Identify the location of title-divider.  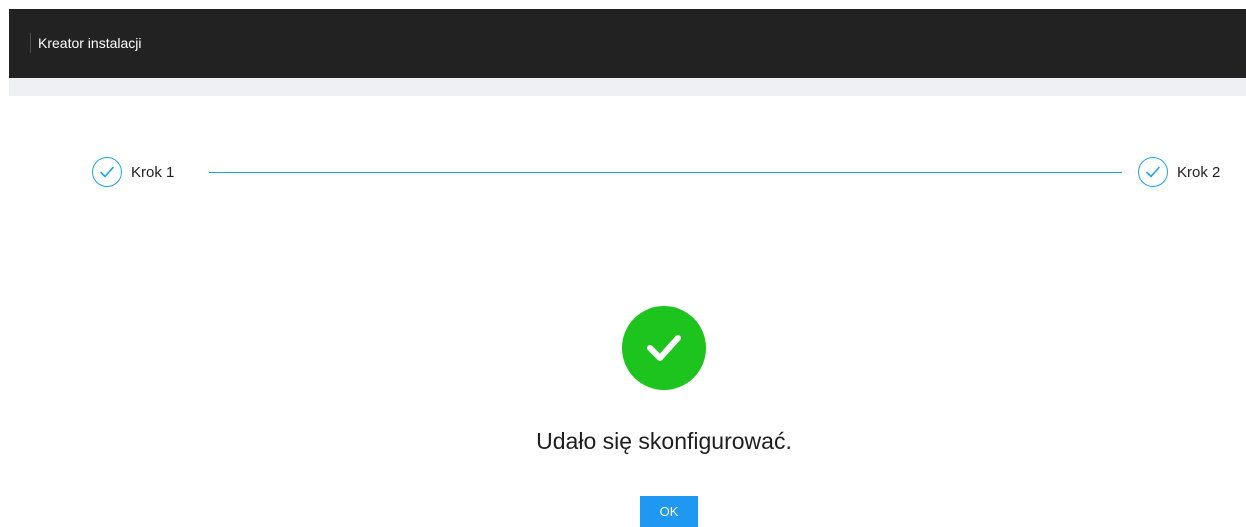
(30, 43).